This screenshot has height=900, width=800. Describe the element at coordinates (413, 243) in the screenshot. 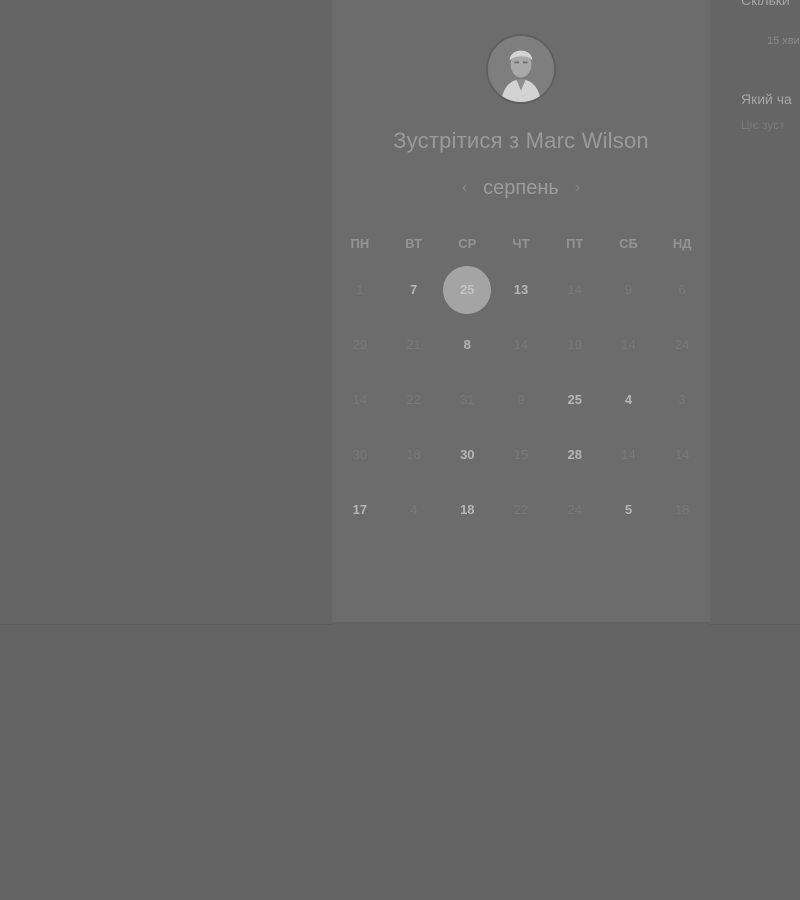

I see `weekday-tue: ВТ` at that location.